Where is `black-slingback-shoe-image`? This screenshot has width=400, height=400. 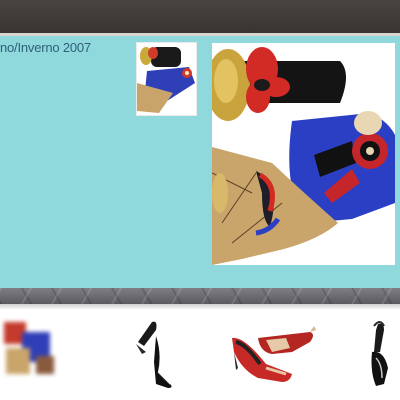 black-slingback-shoe-image is located at coordinates (377, 353).